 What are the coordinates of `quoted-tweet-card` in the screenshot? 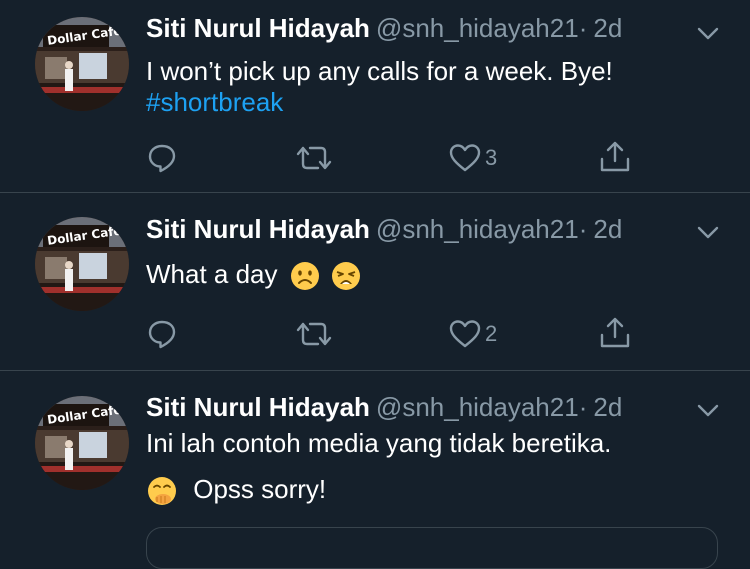 It's located at (432, 548).